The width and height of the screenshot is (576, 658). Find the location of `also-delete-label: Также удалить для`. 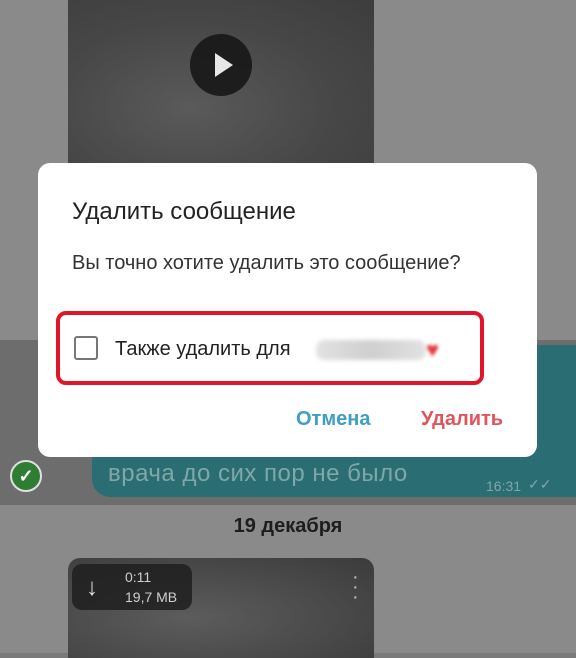

also-delete-label: Также удалить для is located at coordinates (203, 349).